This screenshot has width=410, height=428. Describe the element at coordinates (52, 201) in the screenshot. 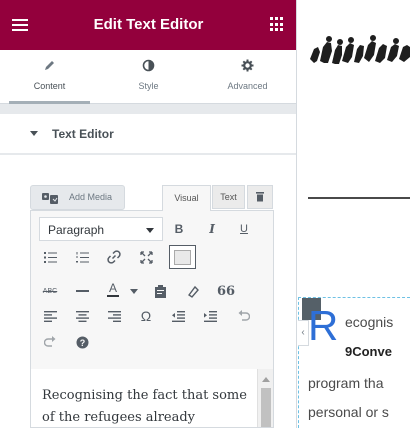

I see `media-icon` at that location.